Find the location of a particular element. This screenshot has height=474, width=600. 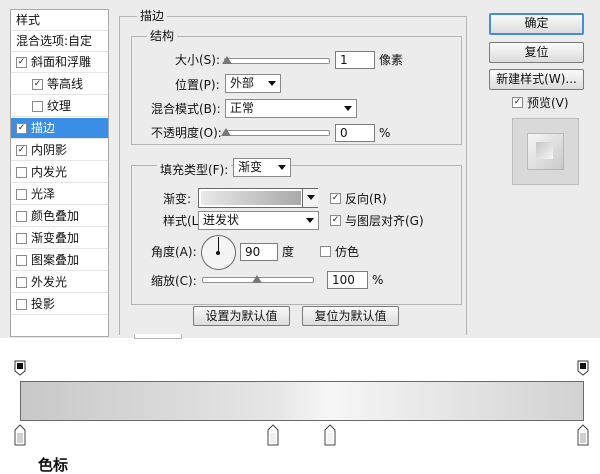

scale-slider-thumb is located at coordinates (257, 279).